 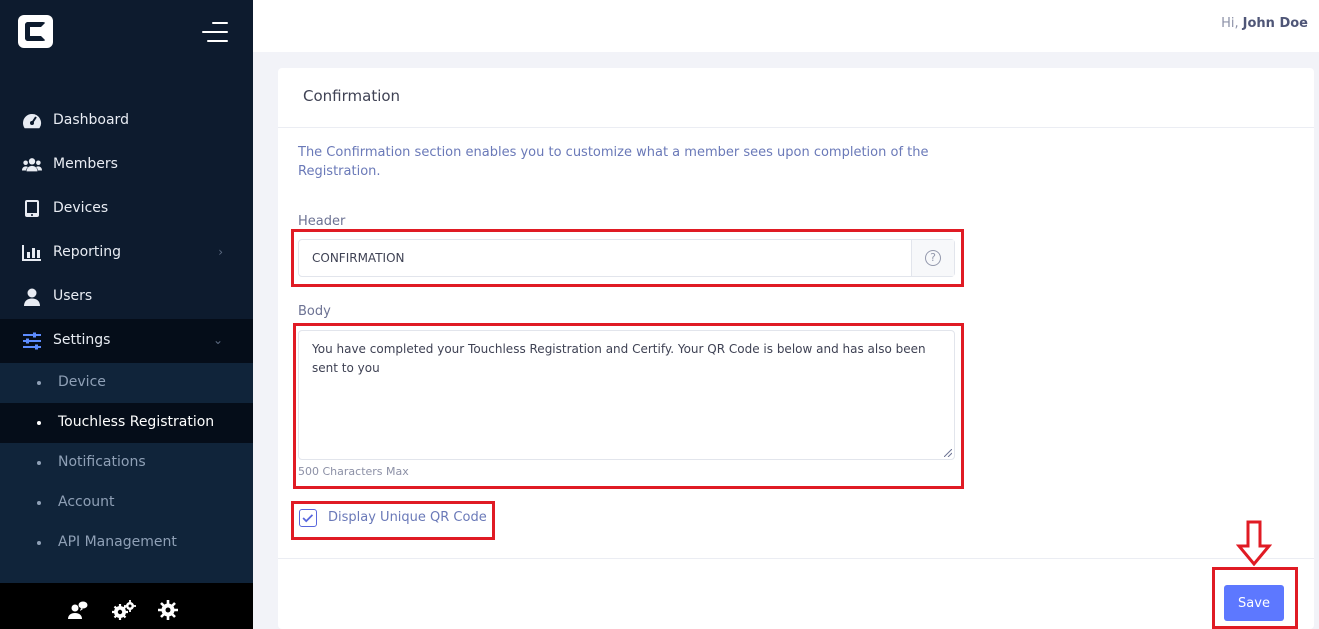 What do you see at coordinates (32, 297) in the screenshot?
I see `user-icon` at bounding box center [32, 297].